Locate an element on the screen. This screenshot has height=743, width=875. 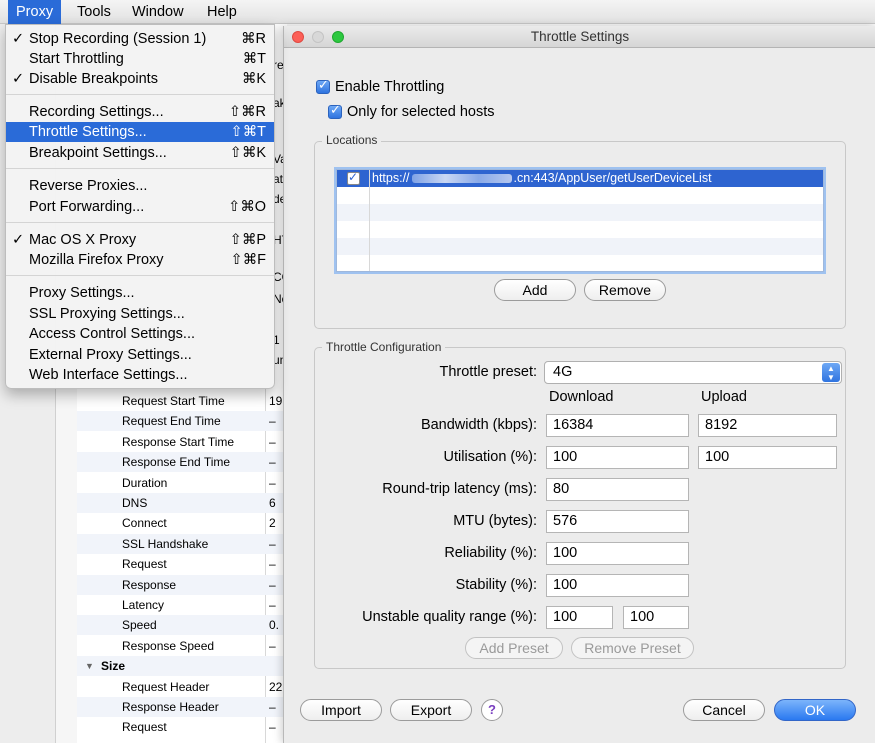
add-preset-button: Add Preset is located at coordinates (514, 648).